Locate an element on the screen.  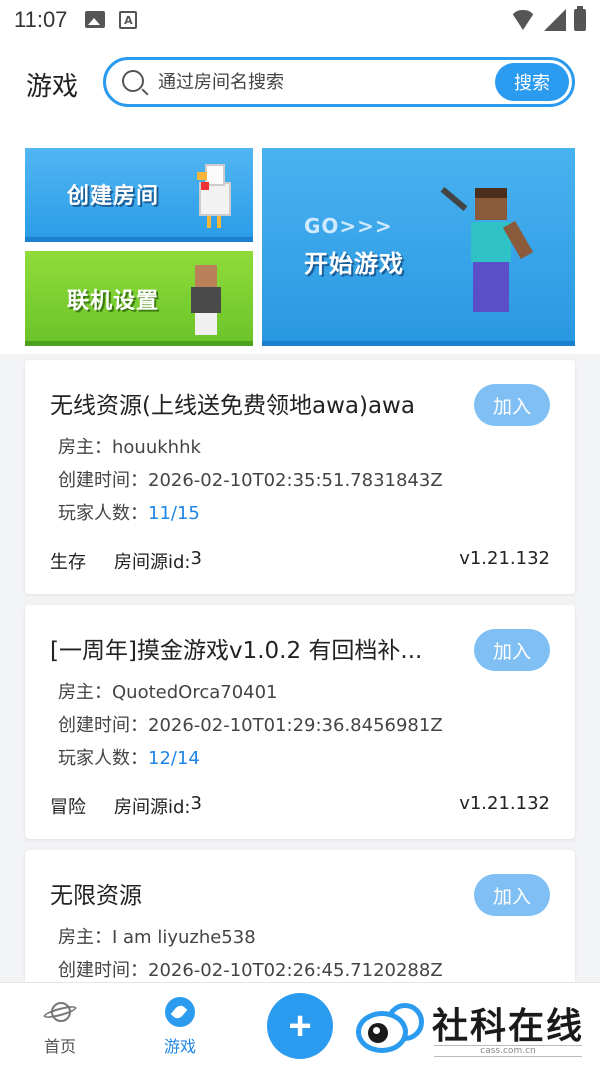
room-footer: 冒险 房间源id: 3 v1.21.132 is located at coordinates (300, 806).